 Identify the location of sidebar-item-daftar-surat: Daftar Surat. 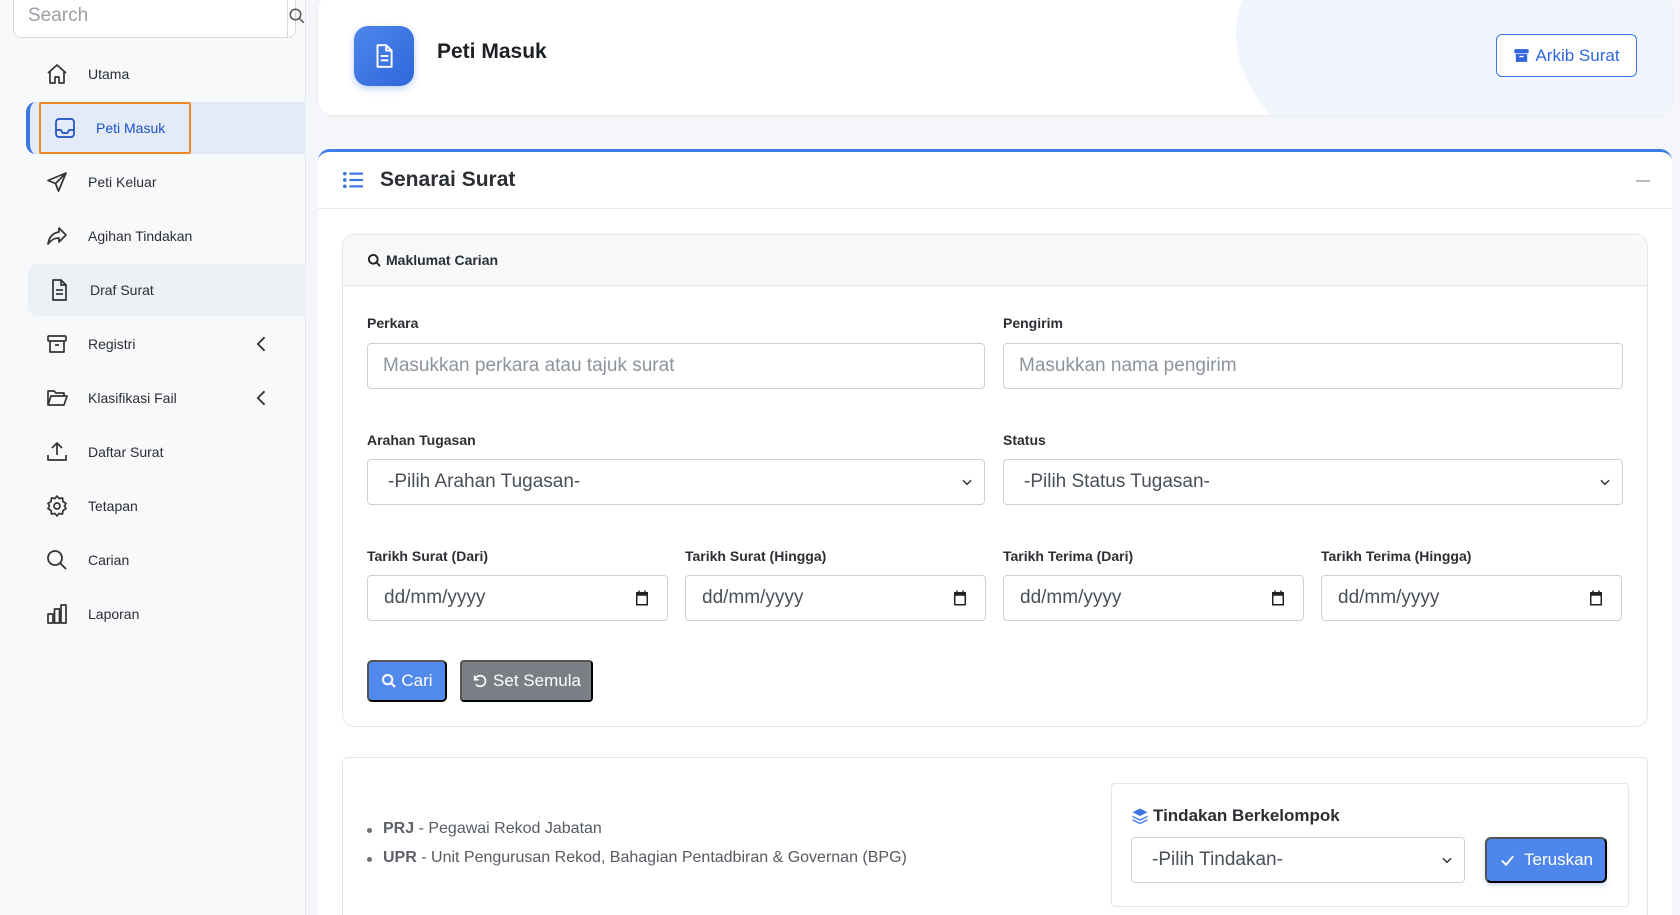
(153, 452).